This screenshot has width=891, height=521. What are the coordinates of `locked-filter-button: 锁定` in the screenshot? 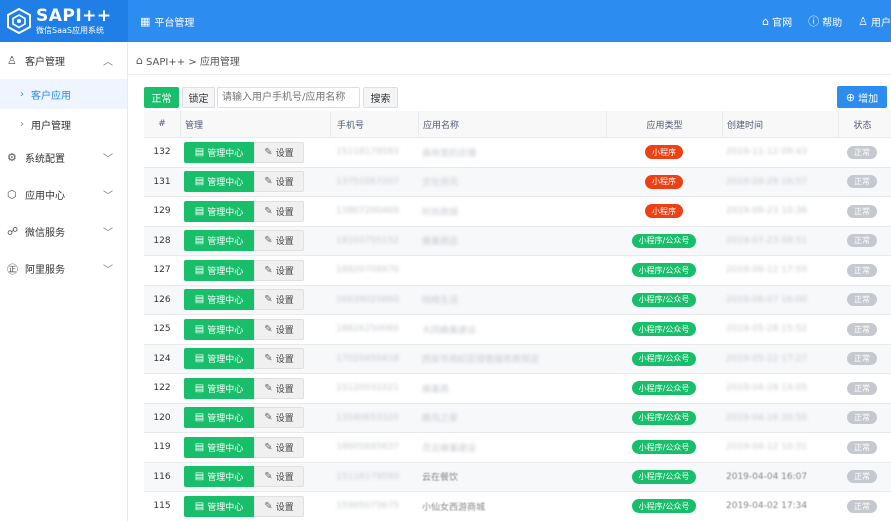 It's located at (198, 97).